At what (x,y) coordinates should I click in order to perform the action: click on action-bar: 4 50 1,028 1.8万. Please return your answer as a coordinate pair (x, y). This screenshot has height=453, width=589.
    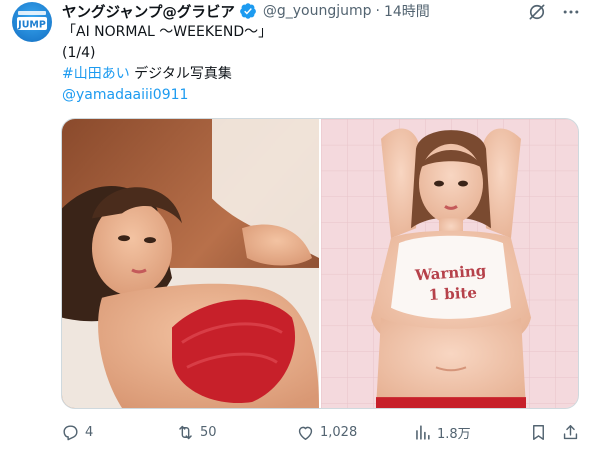
    Looking at the image, I should click on (321, 432).